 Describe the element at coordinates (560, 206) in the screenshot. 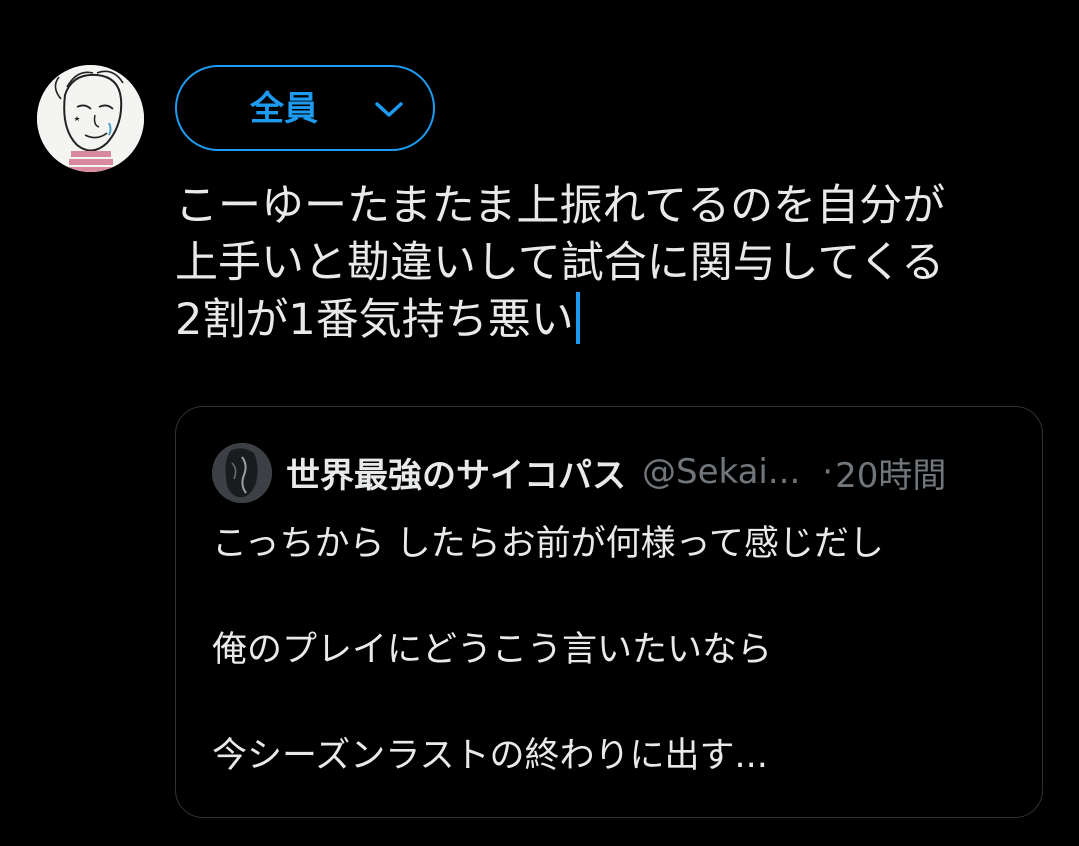

I see `compose-line: こーゆーたまたま上振れてるのを自分が` at that location.